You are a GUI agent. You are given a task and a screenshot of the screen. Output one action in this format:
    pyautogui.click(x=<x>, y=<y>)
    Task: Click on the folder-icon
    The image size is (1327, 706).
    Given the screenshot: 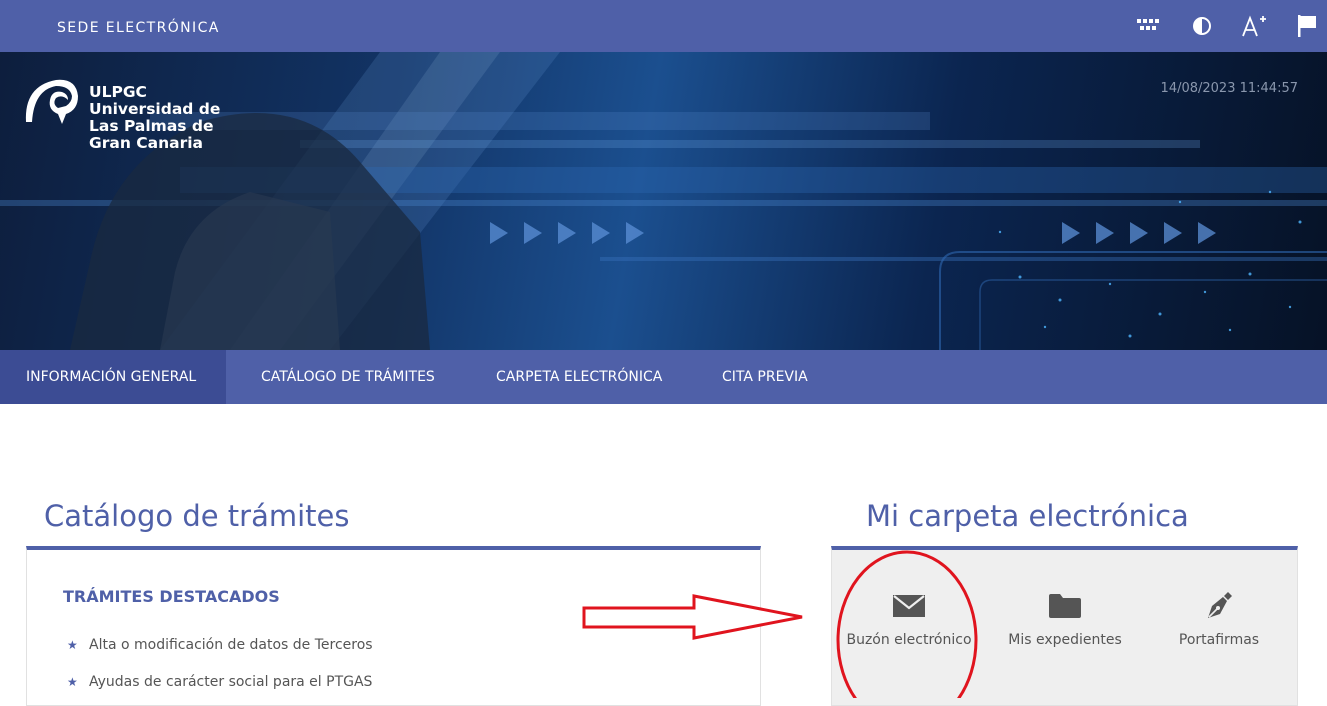 What is the action you would take?
    pyautogui.click(x=1065, y=606)
    